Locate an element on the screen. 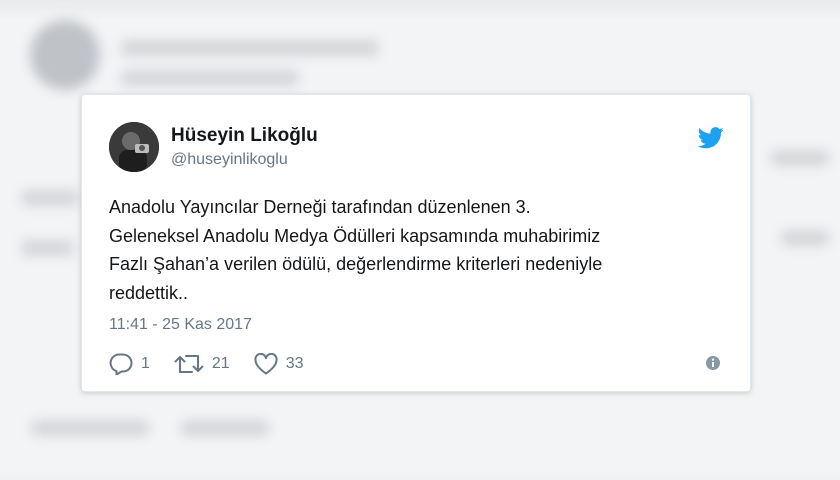 The width and height of the screenshot is (840, 480). reply-icon is located at coordinates (121, 364).